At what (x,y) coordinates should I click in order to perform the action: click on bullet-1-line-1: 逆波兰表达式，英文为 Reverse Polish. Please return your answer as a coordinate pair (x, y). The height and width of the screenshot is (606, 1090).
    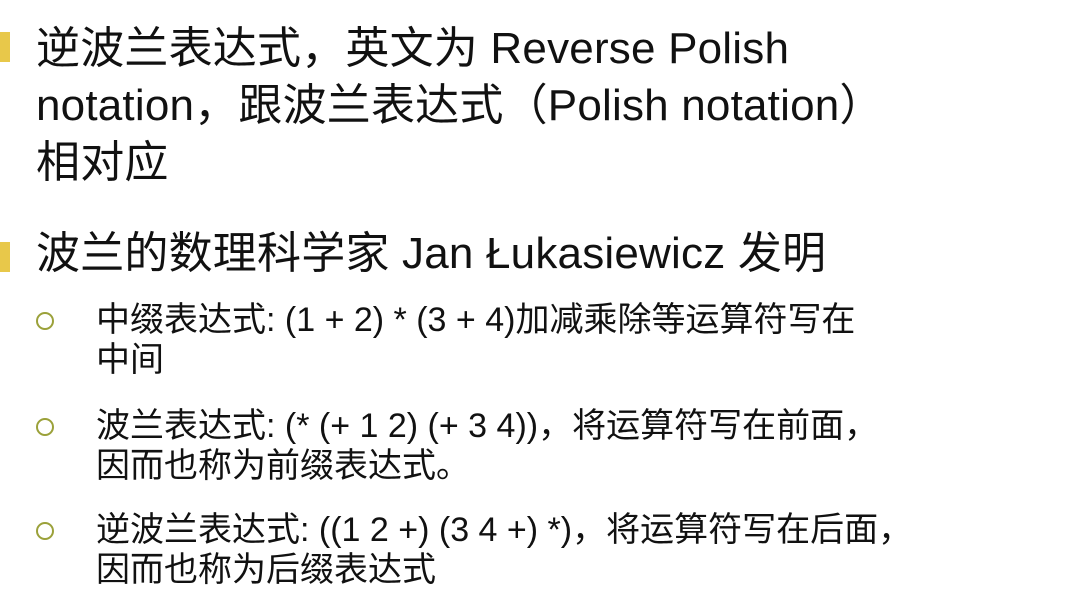
    Looking at the image, I should click on (413, 48).